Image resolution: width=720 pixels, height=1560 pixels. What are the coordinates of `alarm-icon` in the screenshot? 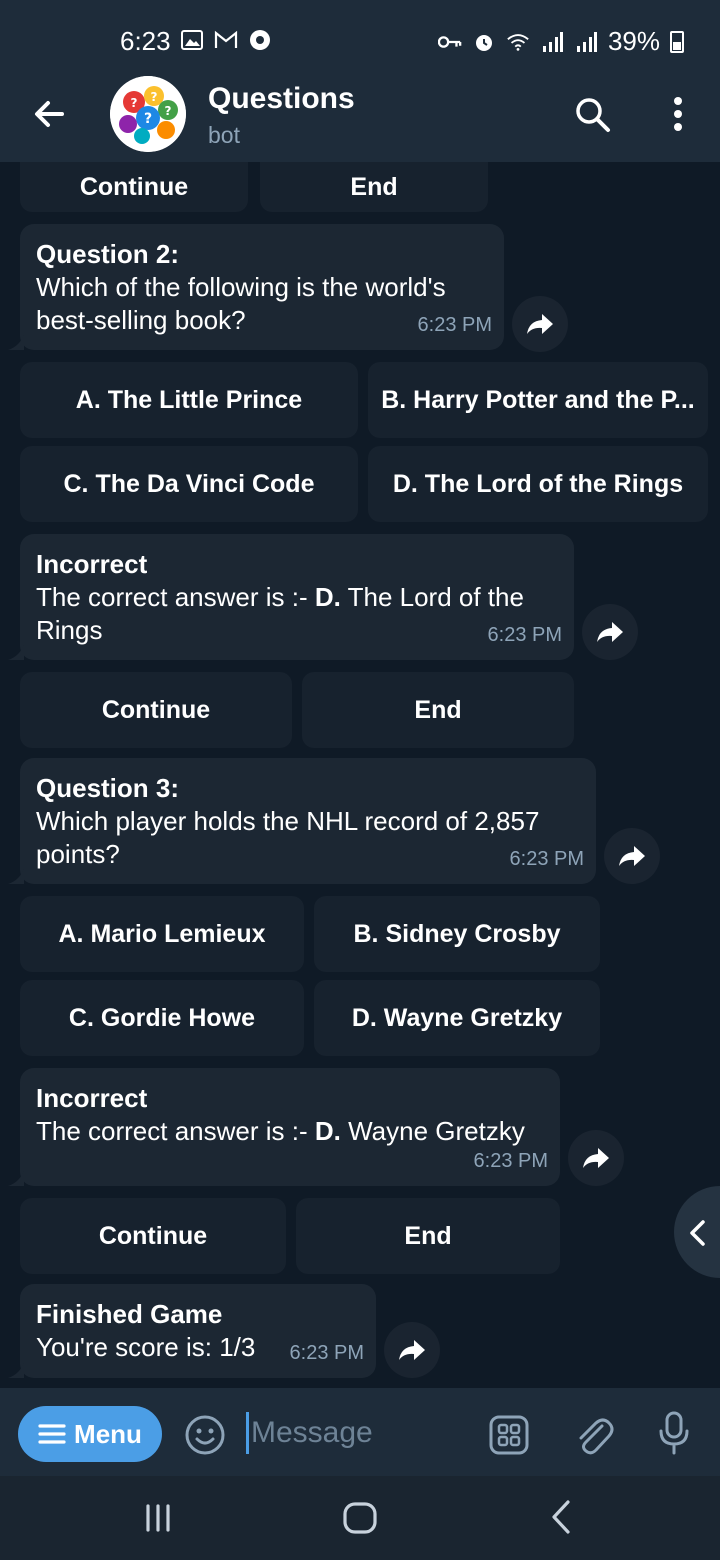 It's located at (484, 42).